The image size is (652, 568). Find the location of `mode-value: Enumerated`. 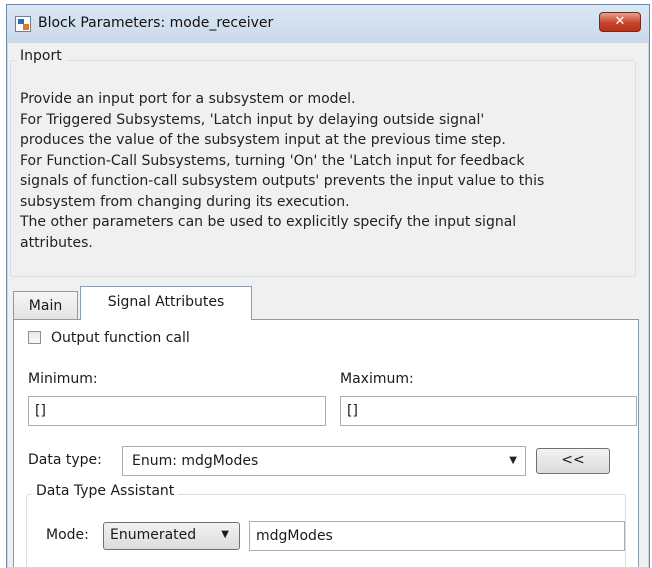

mode-value: Enumerated is located at coordinates (153, 535).